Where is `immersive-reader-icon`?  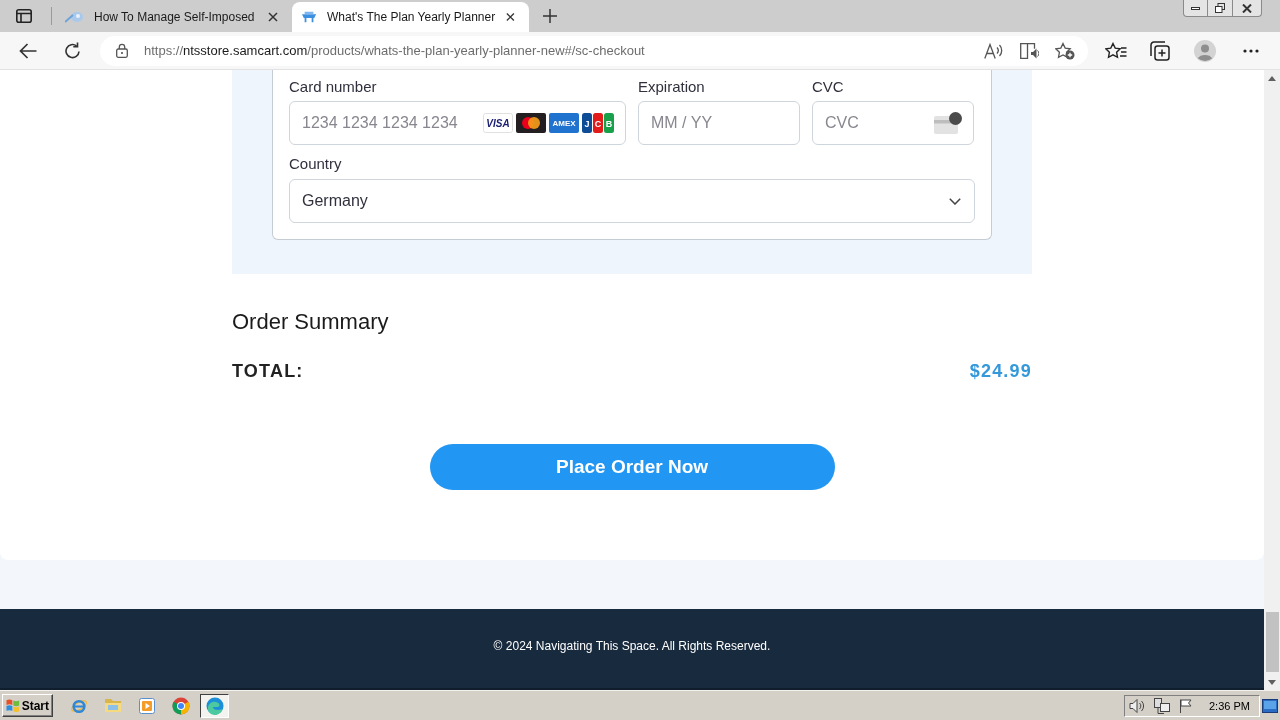
immersive-reader-icon is located at coordinates (1029, 50).